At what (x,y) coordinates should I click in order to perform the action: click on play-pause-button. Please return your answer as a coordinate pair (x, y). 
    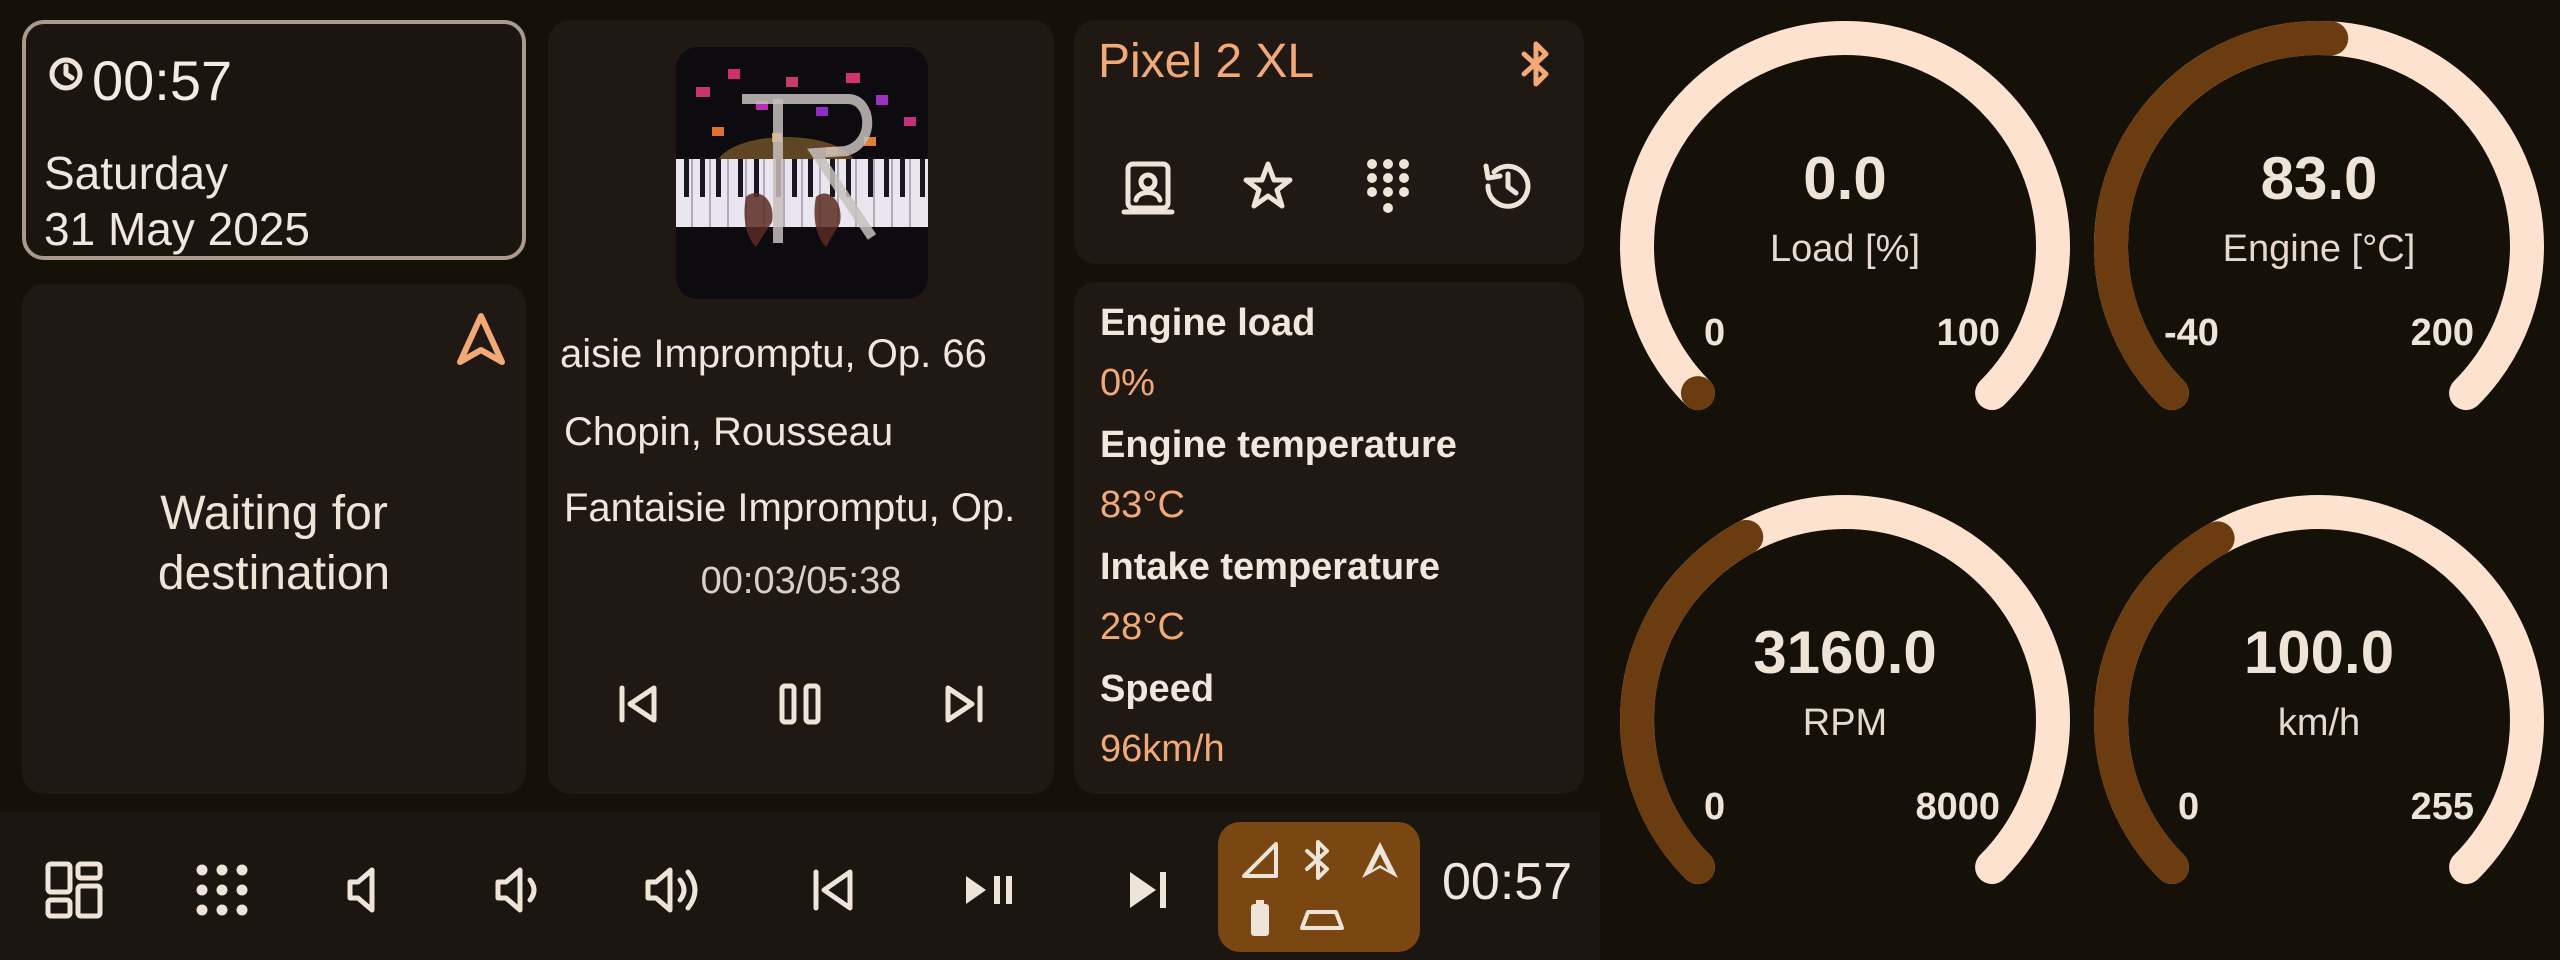
    Looking at the image, I should click on (990, 890).